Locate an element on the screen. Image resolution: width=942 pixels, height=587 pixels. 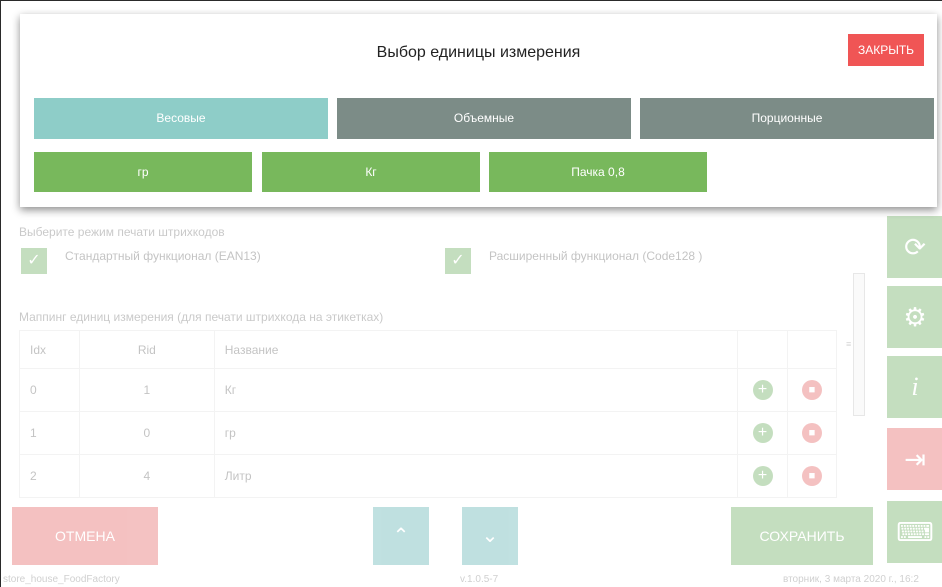
app-name: store_house_FoodFactory is located at coordinates (61, 579).